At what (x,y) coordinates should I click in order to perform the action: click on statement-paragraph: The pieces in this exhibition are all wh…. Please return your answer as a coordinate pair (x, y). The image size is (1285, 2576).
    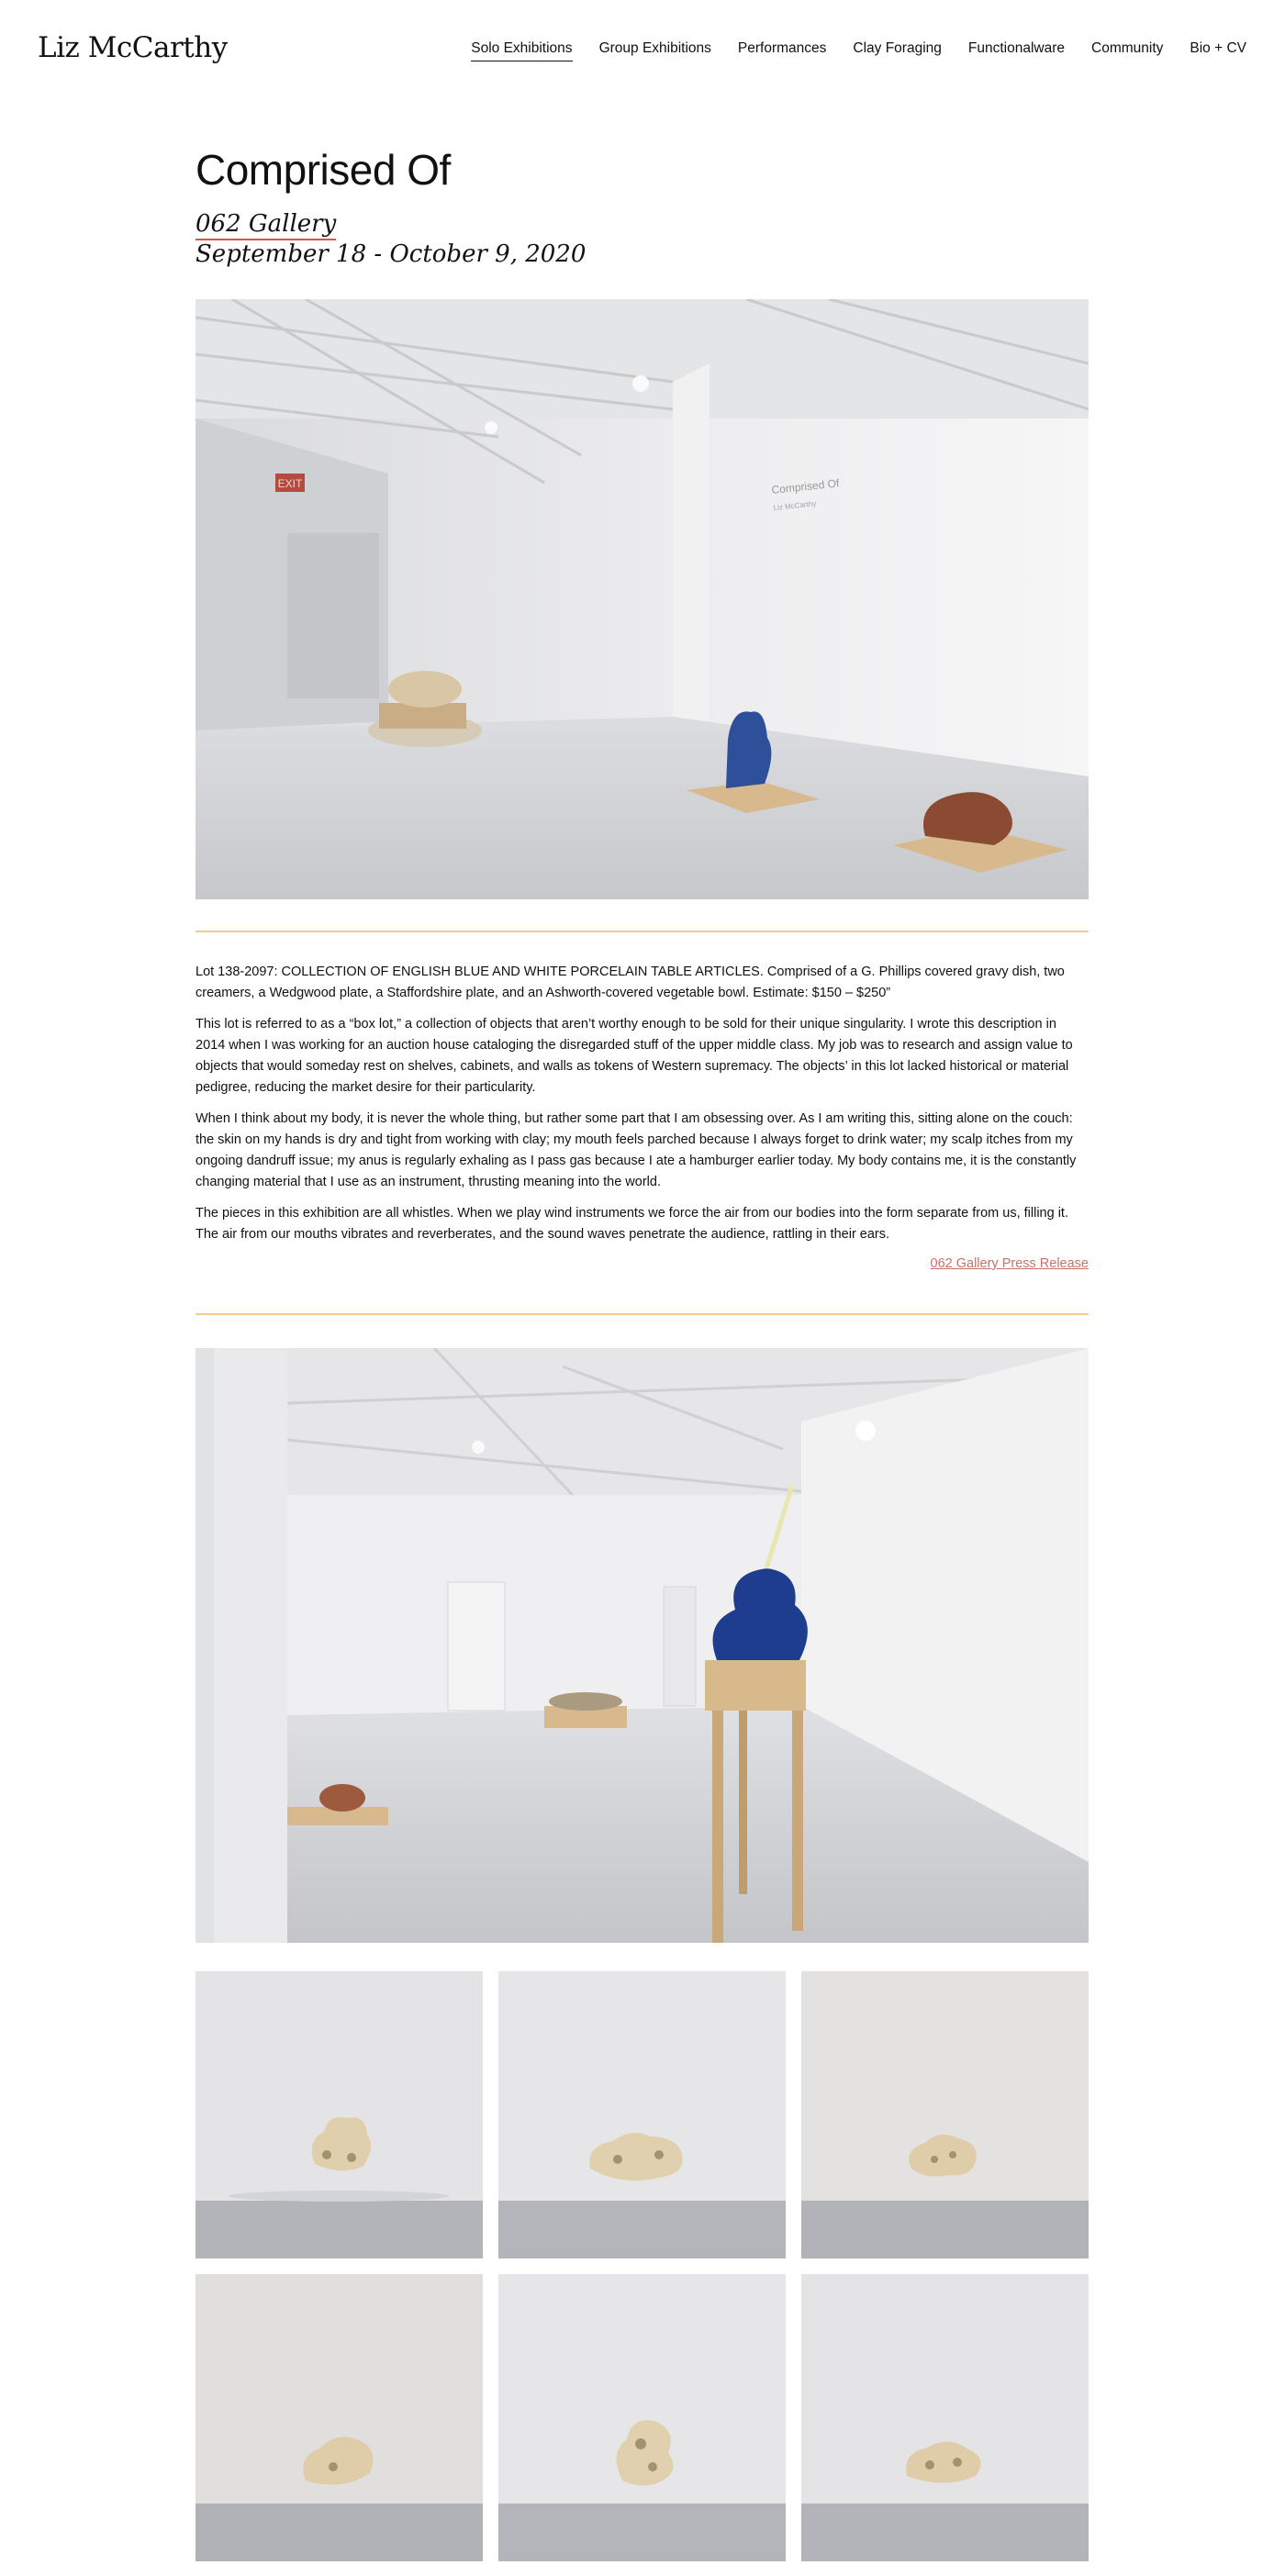
    Looking at the image, I should click on (632, 1224).